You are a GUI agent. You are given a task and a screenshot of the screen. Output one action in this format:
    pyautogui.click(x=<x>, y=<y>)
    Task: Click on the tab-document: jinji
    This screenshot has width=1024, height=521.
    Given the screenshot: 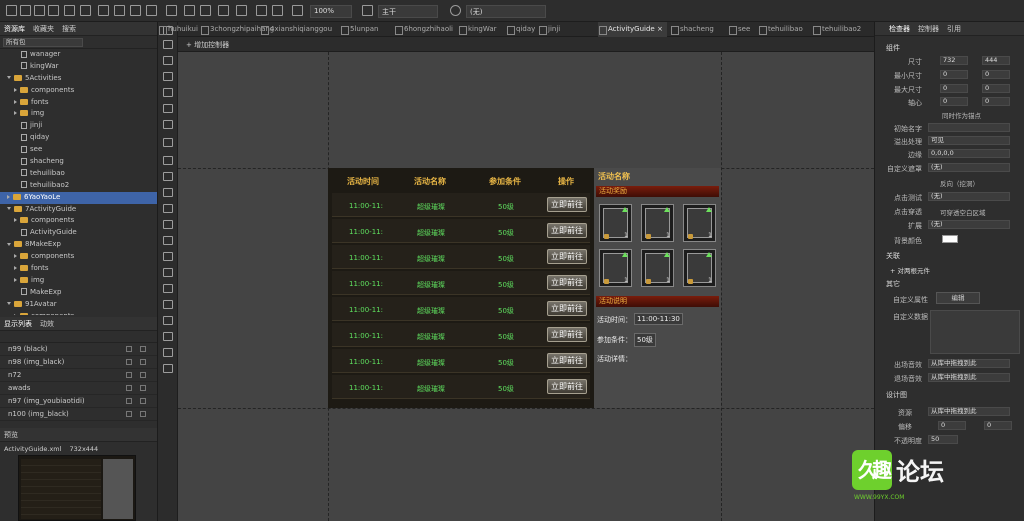 What is the action you would take?
    pyautogui.click(x=549, y=29)
    